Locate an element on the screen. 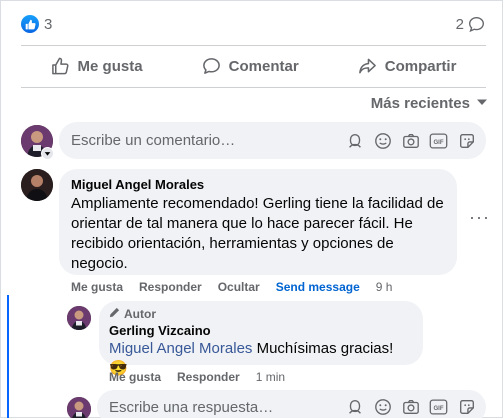 The height and width of the screenshot is (418, 503). reactions-summary: 3 2 is located at coordinates (253, 24).